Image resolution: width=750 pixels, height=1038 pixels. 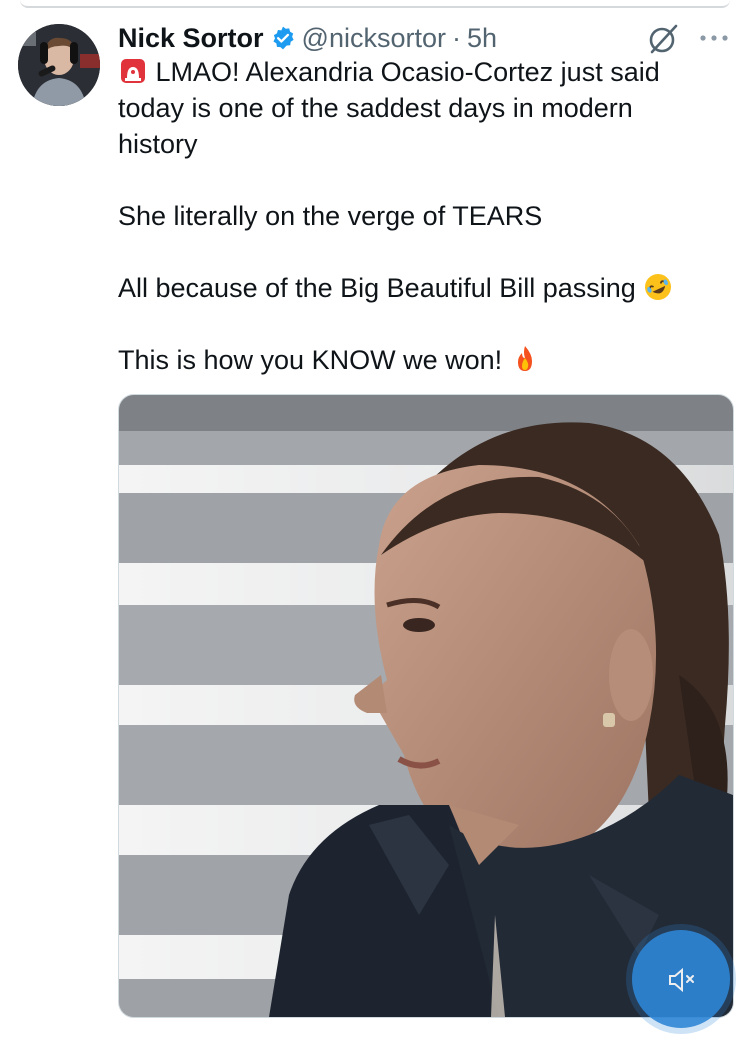 I want to click on more-options-icon, so click(x=714, y=38).